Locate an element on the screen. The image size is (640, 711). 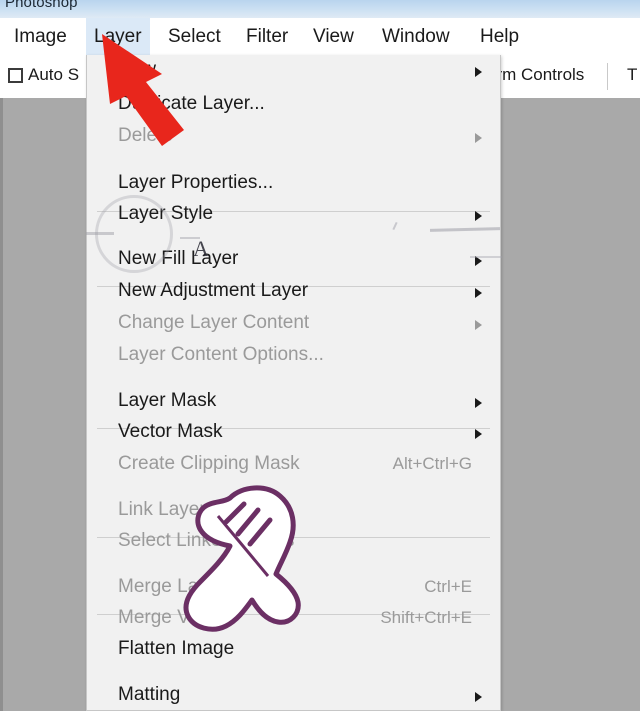
menu-item-label: Change Layer Content is located at coordinates (214, 322).